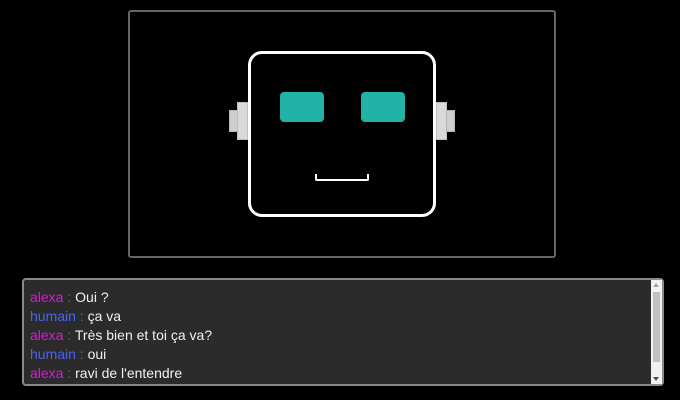 The height and width of the screenshot is (400, 680). What do you see at coordinates (97, 354) in the screenshot?
I see `message-text: oui` at bounding box center [97, 354].